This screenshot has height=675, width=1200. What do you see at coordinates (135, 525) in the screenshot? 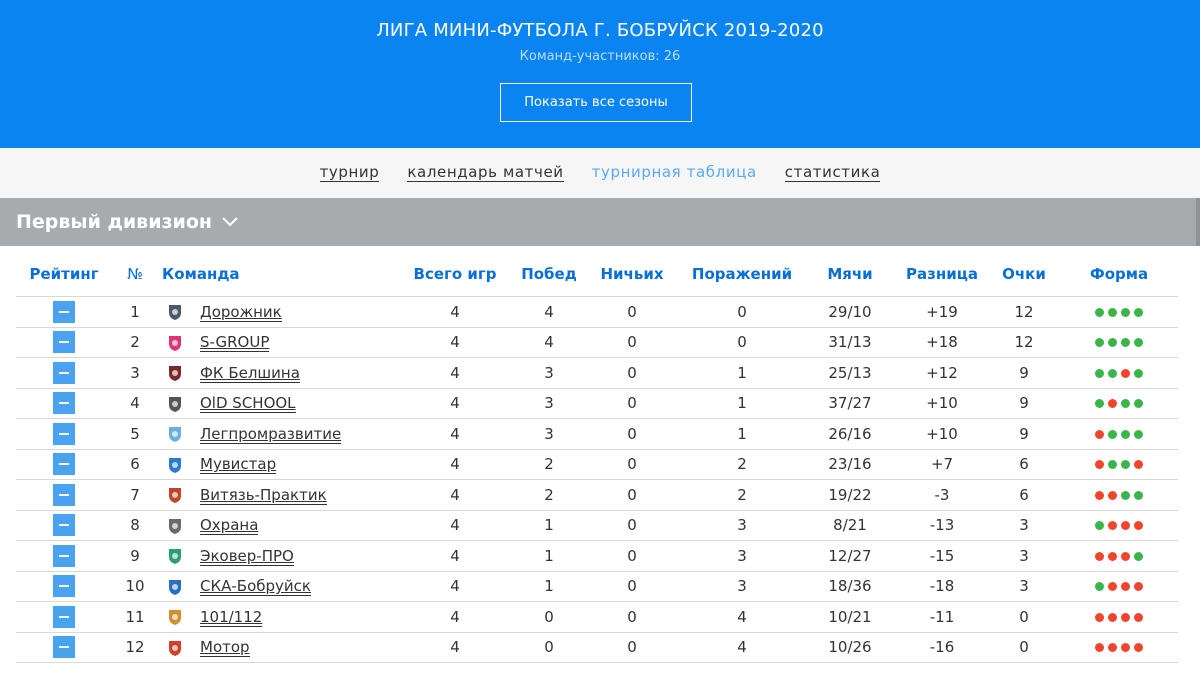
I see `position-cell: 8` at bounding box center [135, 525].